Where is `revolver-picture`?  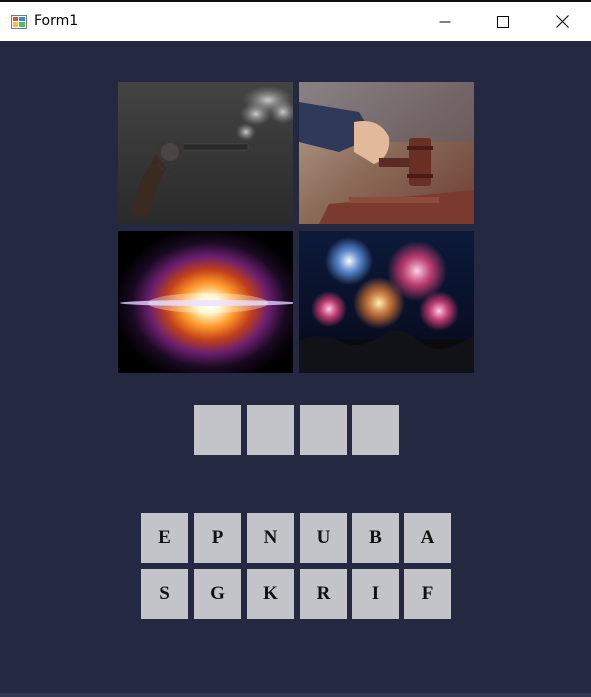
revolver-picture is located at coordinates (205, 153).